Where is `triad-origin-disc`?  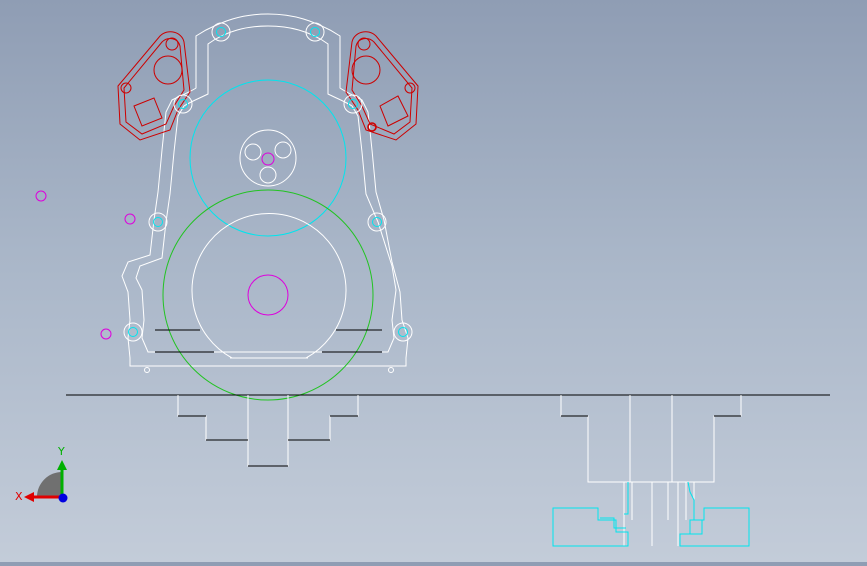
triad-origin-disc is located at coordinates (49, 484).